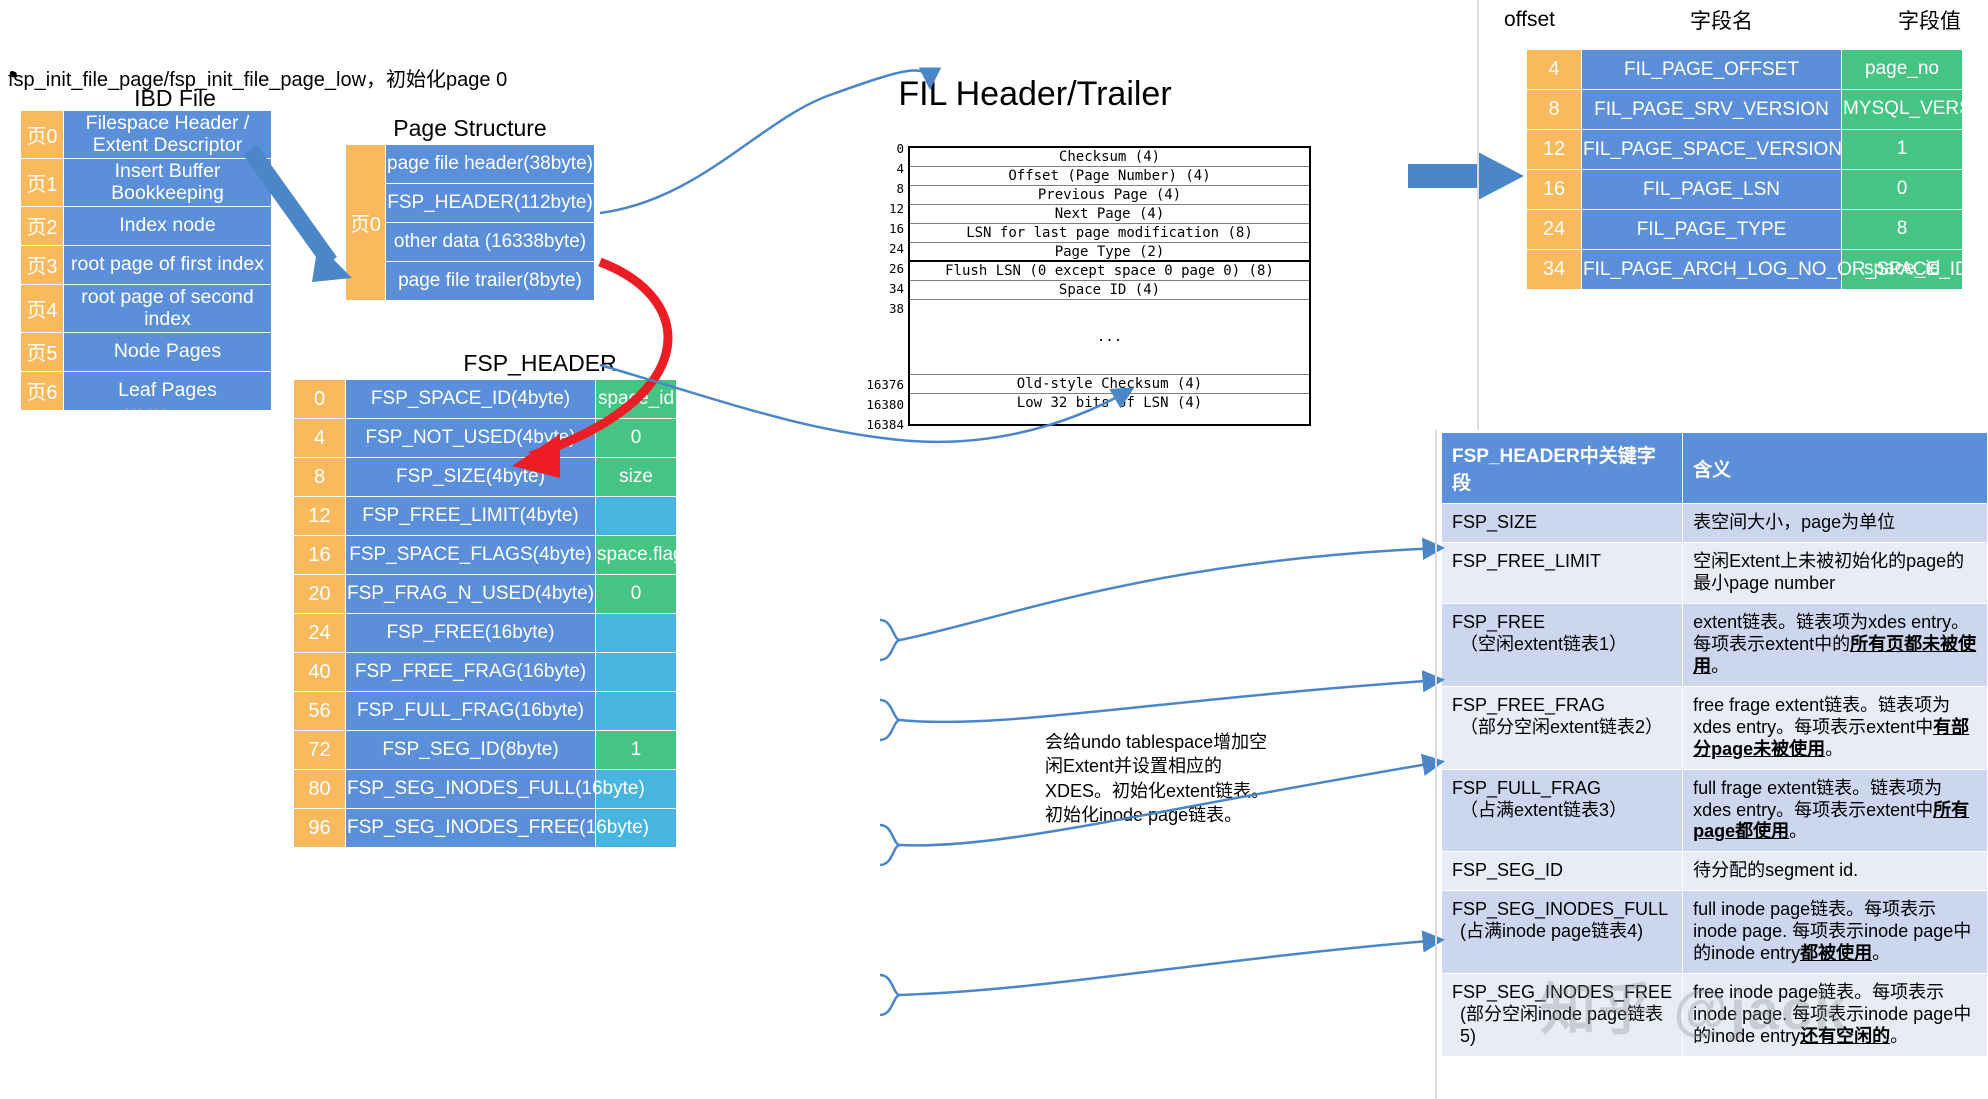  What do you see at coordinates (485, 828) in the screenshot?
I see `fsp-header-row: 96 FSP_SEG_INODES_FREE(16byte)` at bounding box center [485, 828].